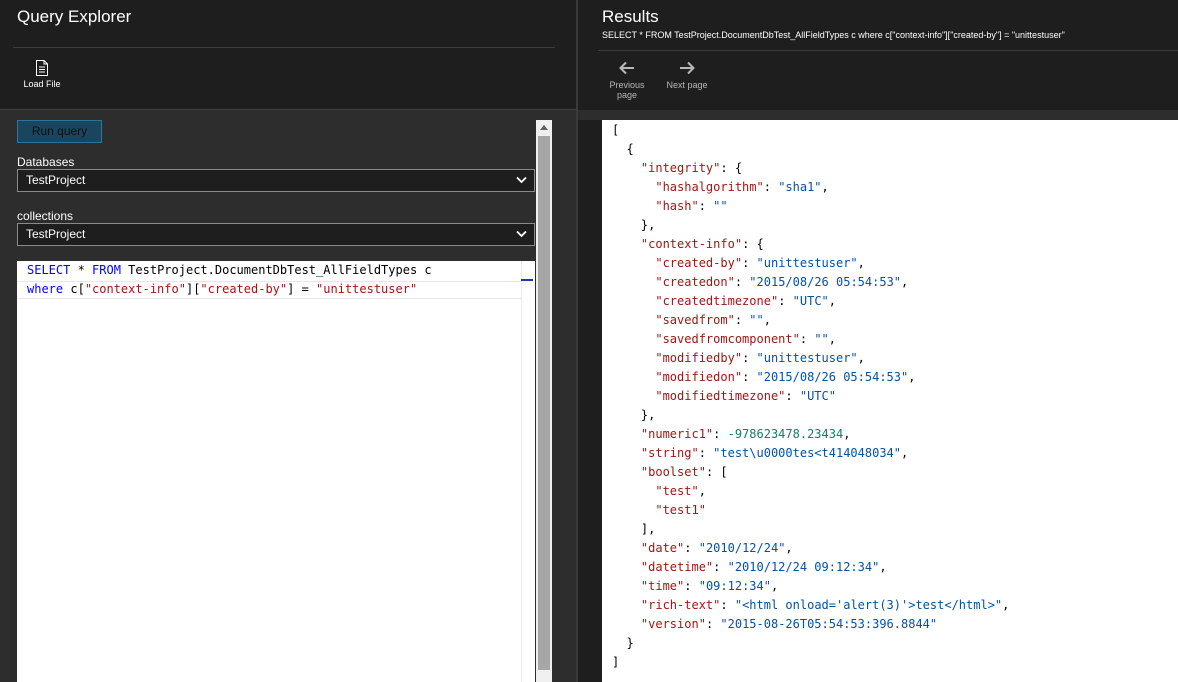  What do you see at coordinates (673, 624) in the screenshot?
I see `json-key: "version"` at bounding box center [673, 624].